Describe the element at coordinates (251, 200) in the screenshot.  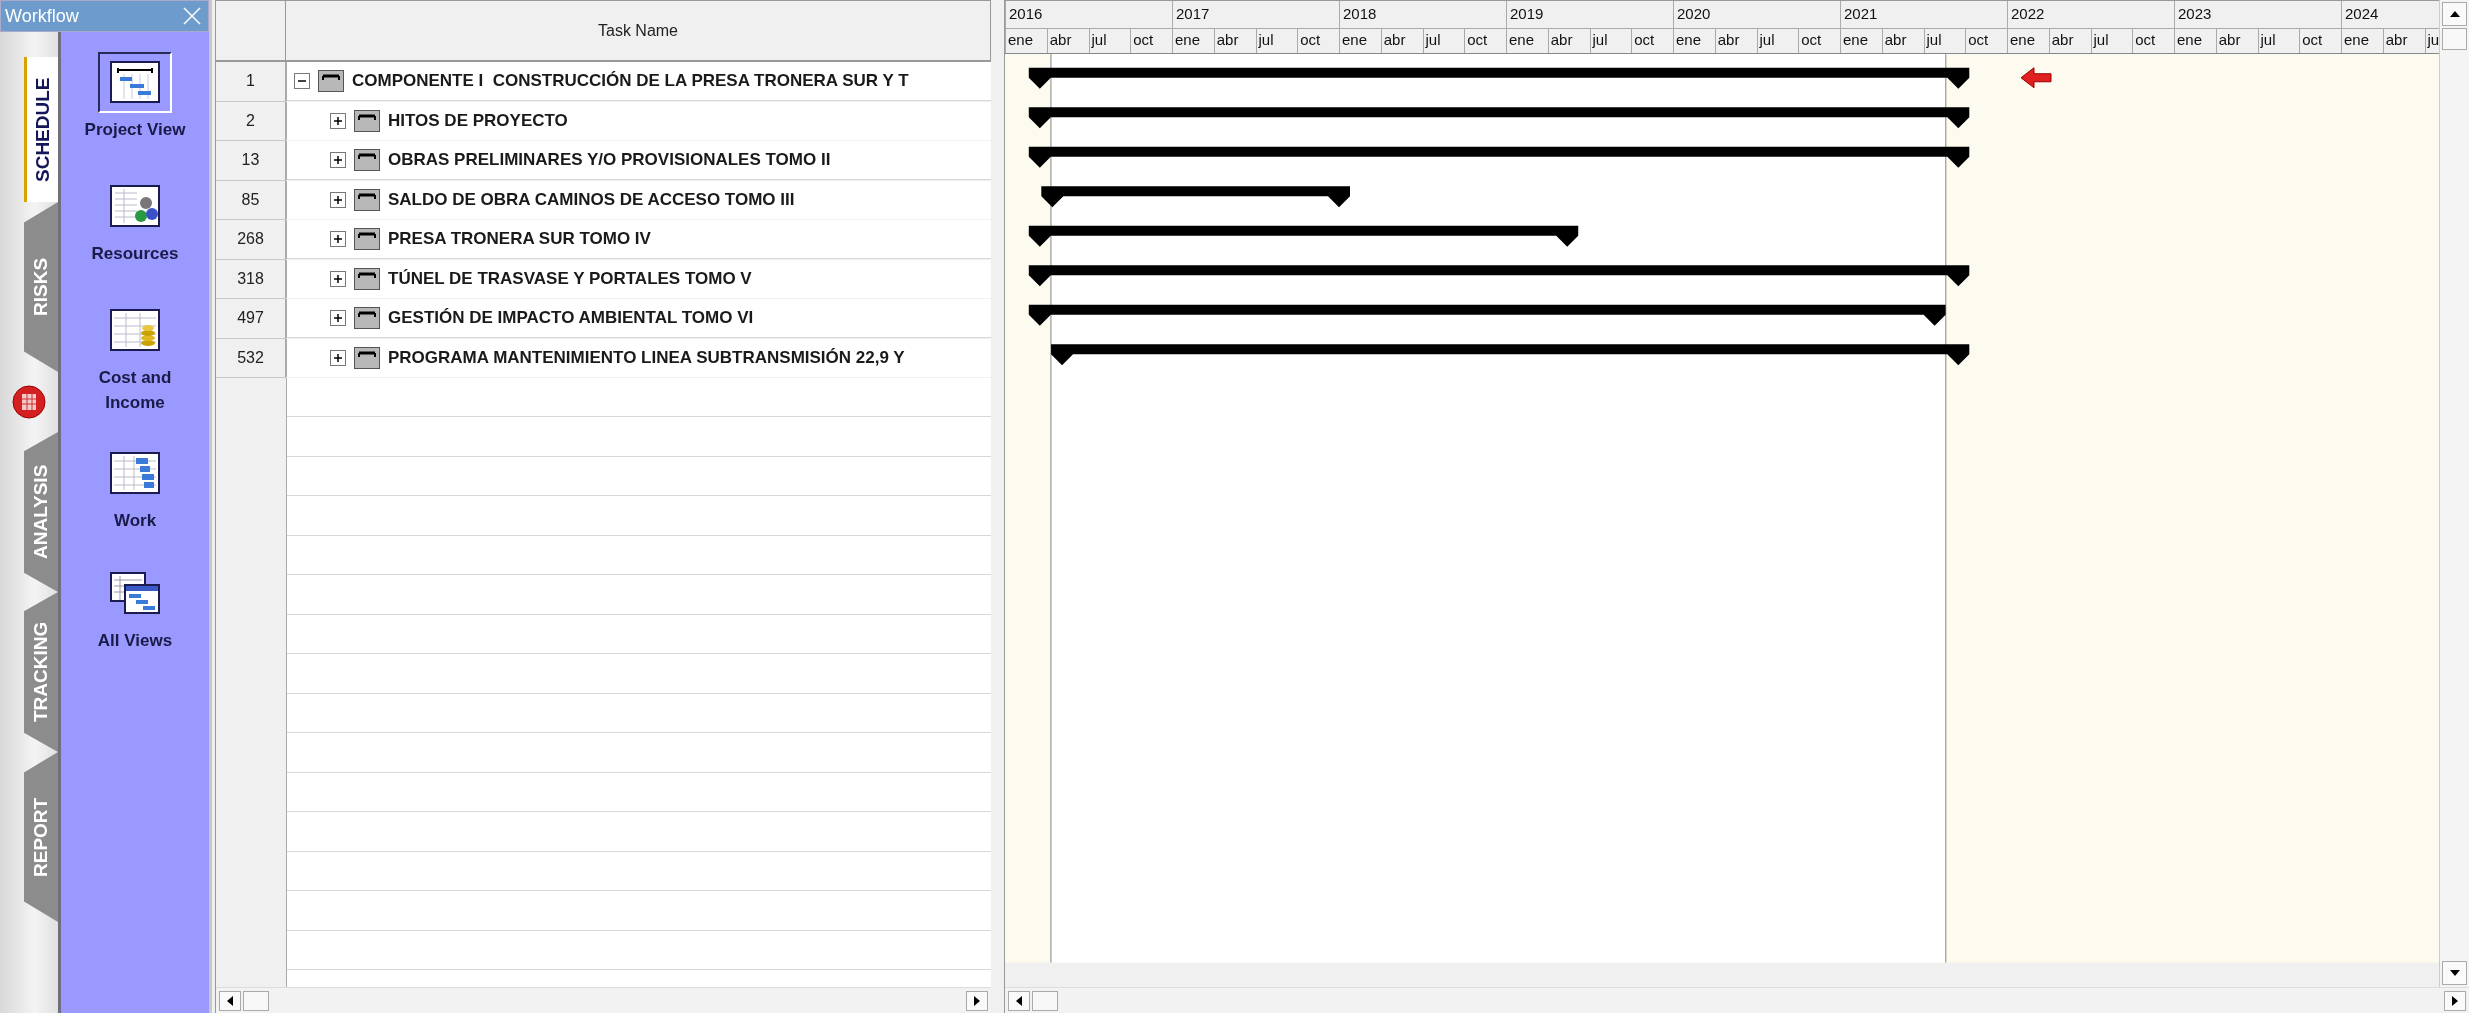
I see `row-number: 85` at that location.